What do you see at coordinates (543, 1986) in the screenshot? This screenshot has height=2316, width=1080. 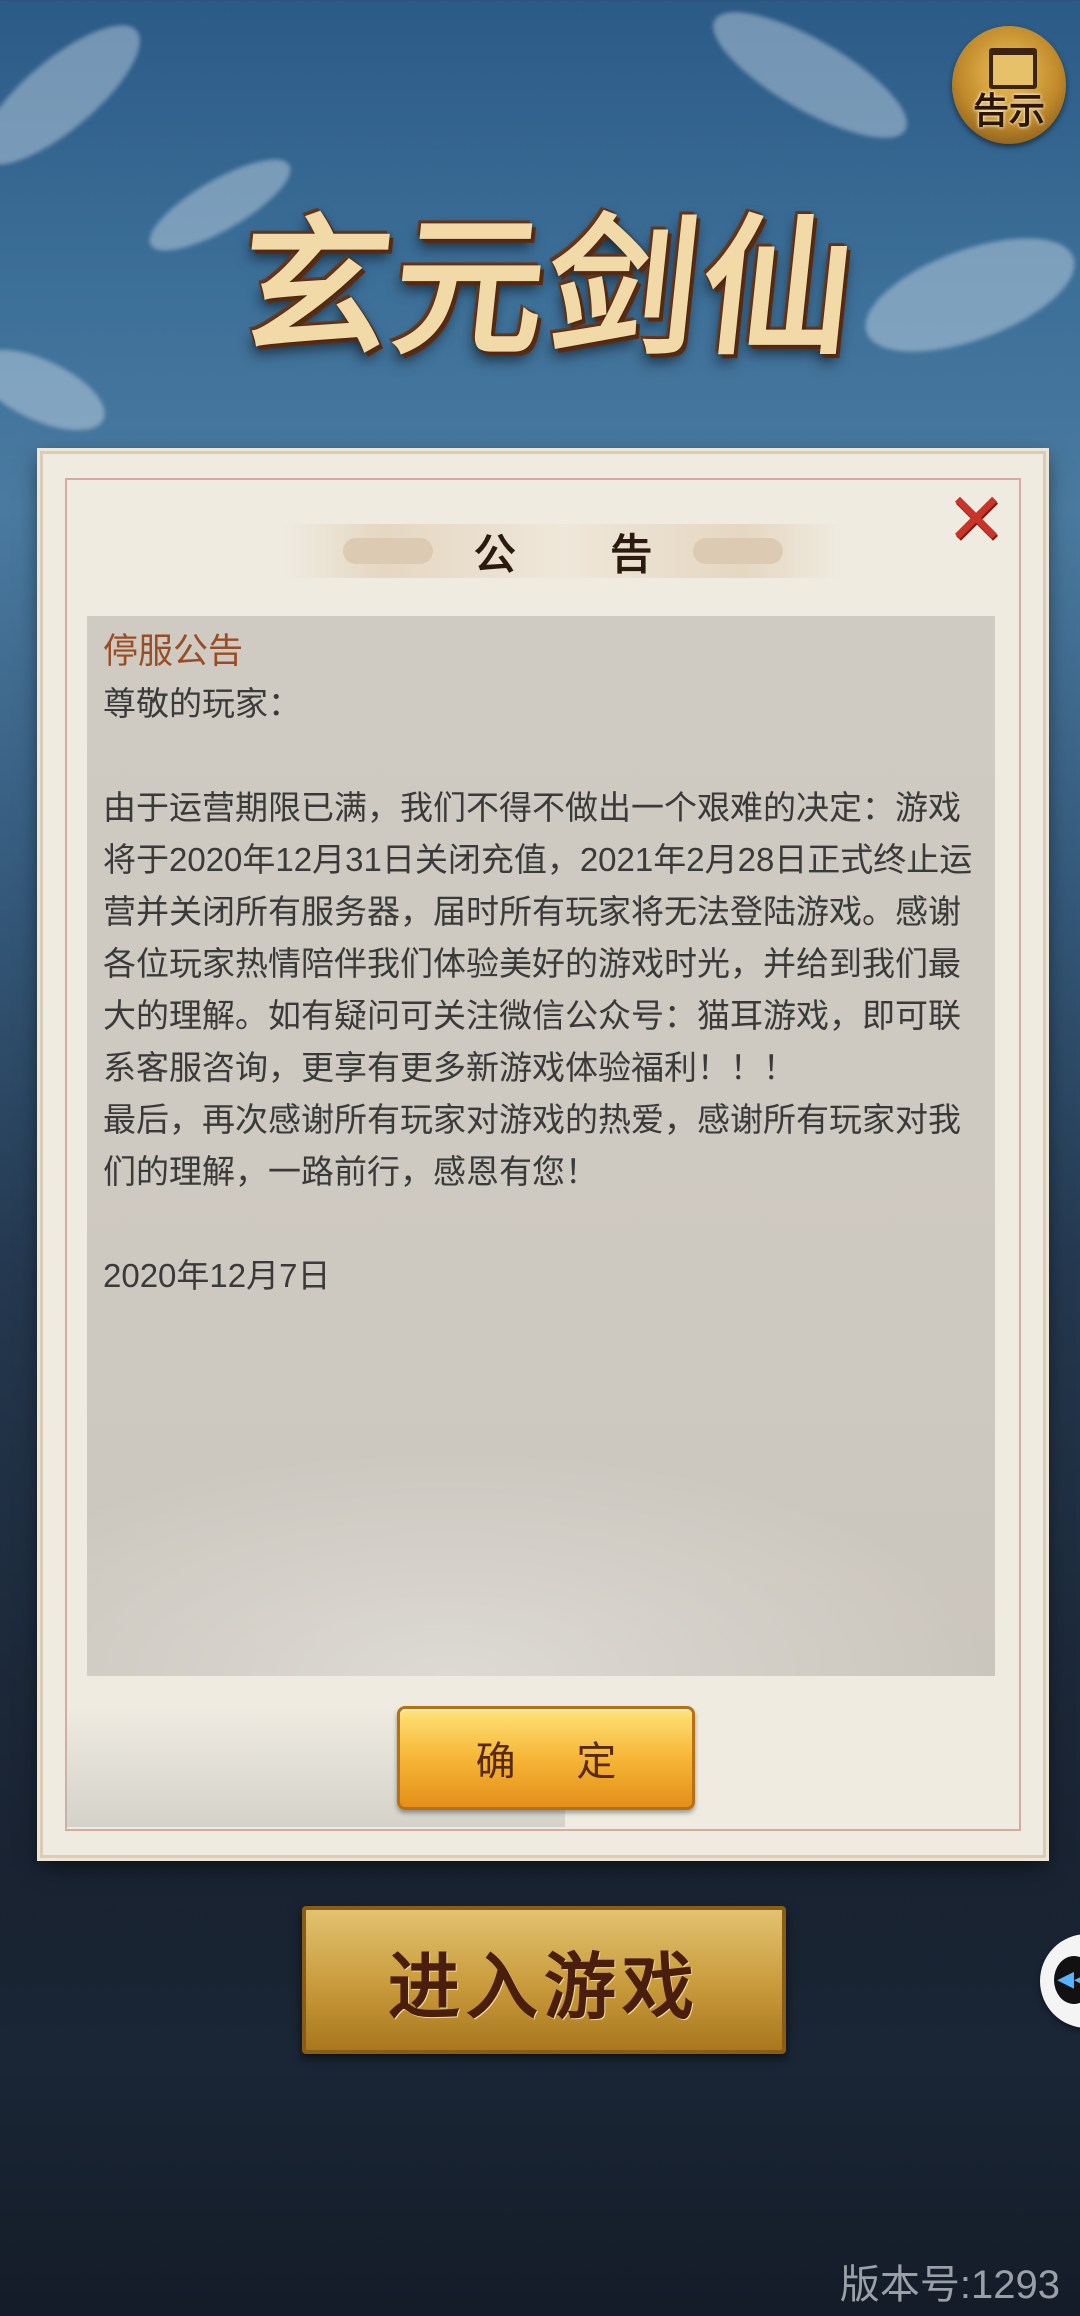 I see `enter-game-label: 进入游戏` at bounding box center [543, 1986].